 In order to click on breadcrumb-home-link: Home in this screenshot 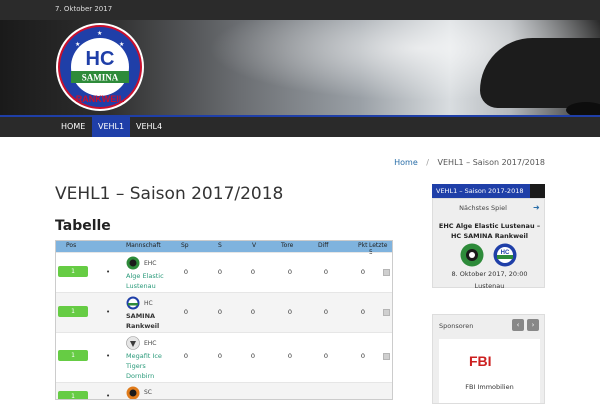, I will do `click(406, 162)`.